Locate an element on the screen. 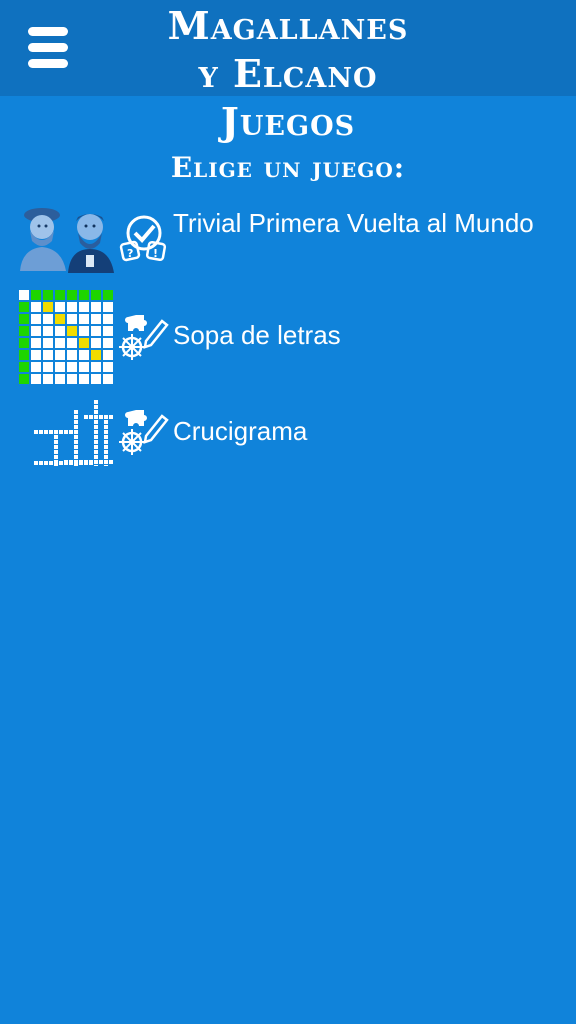  game-item-word-search: Sopa de letras is located at coordinates (288, 337).